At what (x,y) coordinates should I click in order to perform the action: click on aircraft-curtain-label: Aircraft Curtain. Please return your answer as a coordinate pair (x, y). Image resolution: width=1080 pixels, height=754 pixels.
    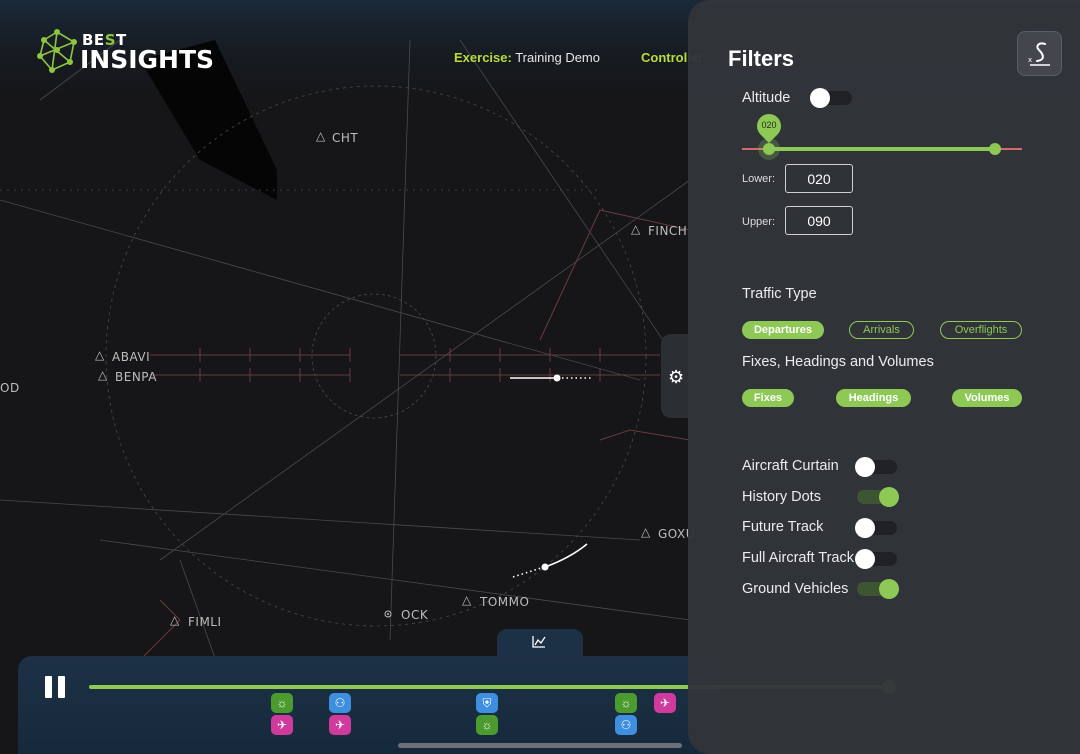
    Looking at the image, I should click on (790, 466).